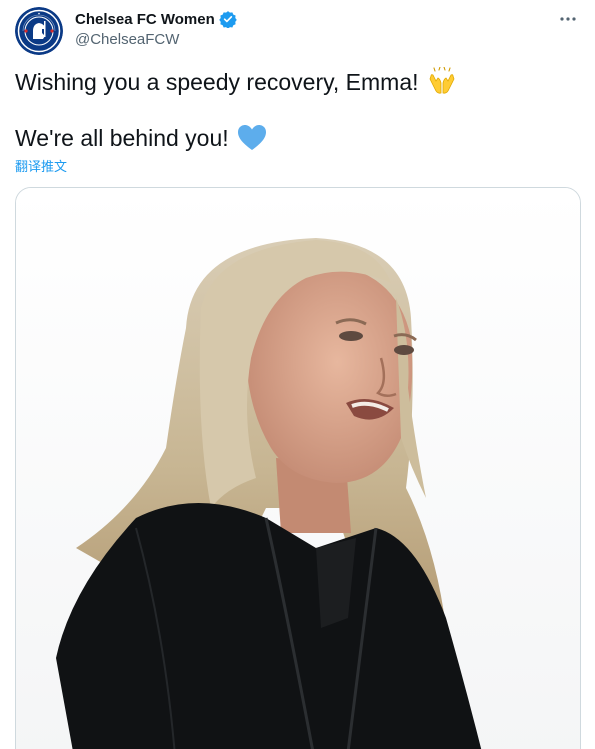  What do you see at coordinates (145, 19) in the screenshot?
I see `author-display-name: Chelsea FC Women` at bounding box center [145, 19].